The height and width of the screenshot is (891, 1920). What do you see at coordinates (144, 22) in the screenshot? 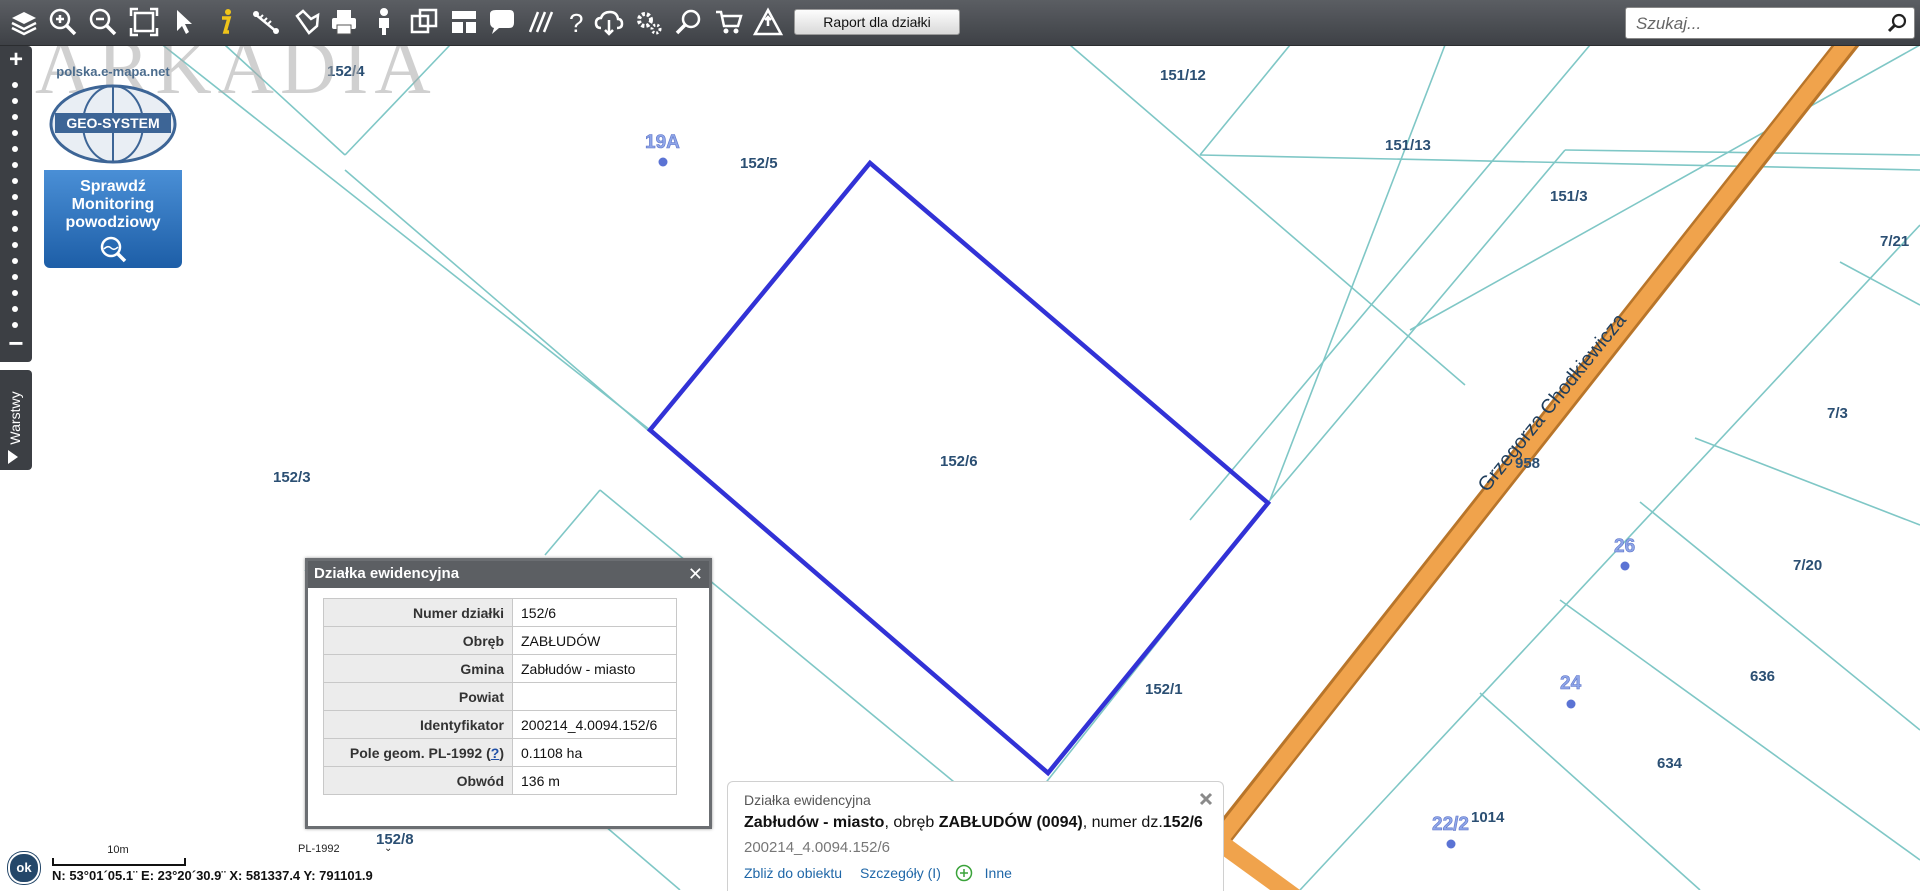
I see `zoom-extent-icon` at bounding box center [144, 22].